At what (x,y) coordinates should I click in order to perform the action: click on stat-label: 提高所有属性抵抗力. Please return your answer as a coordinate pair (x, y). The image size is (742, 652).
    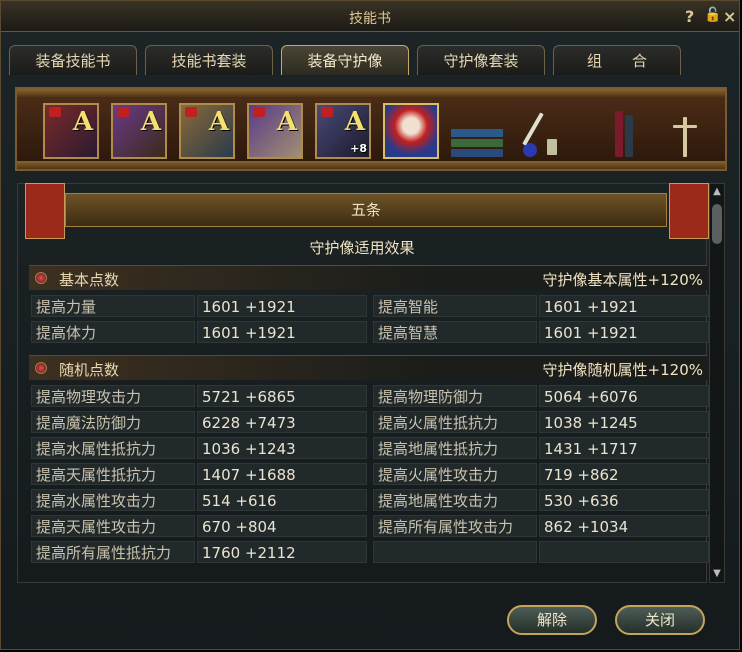
    Looking at the image, I should click on (113, 552).